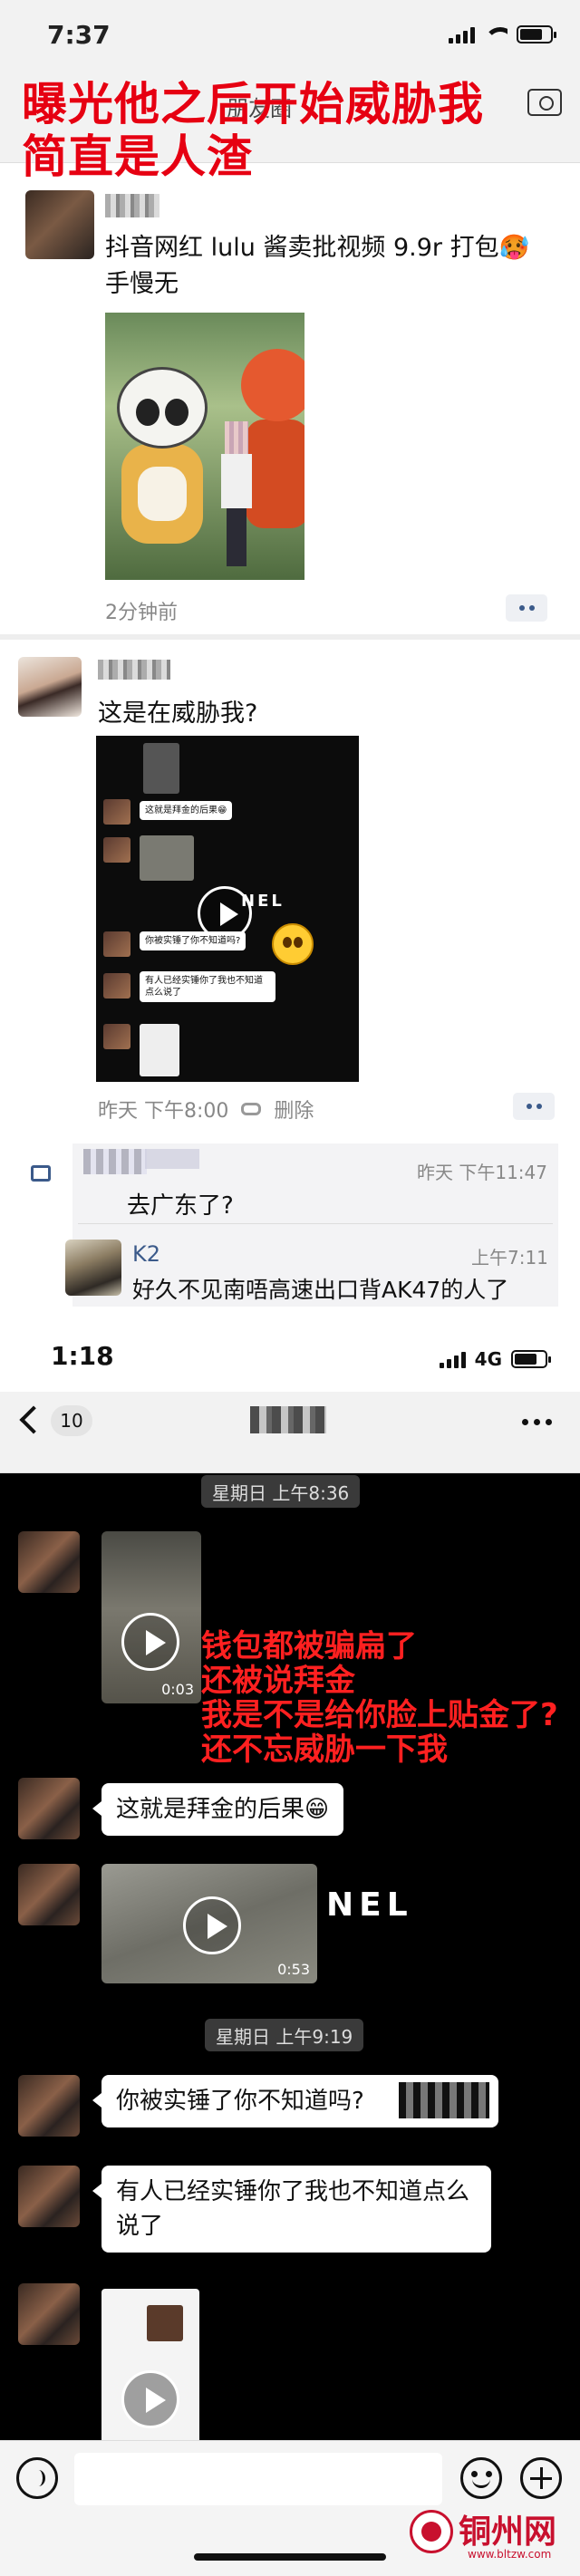 This screenshot has width=580, height=2576. Describe the element at coordinates (544, 102) in the screenshot. I see `camera-icon` at that location.